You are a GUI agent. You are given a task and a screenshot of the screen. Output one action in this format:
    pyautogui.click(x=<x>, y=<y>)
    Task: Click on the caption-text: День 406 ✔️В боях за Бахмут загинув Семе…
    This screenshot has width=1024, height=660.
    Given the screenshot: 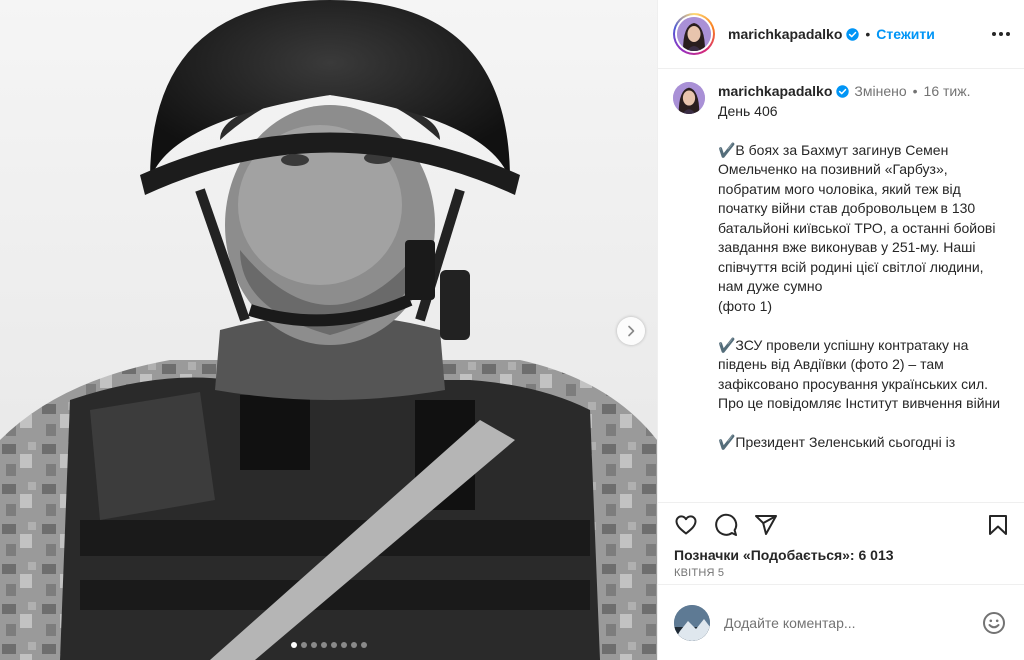 What is the action you would take?
    pyautogui.click(x=859, y=276)
    